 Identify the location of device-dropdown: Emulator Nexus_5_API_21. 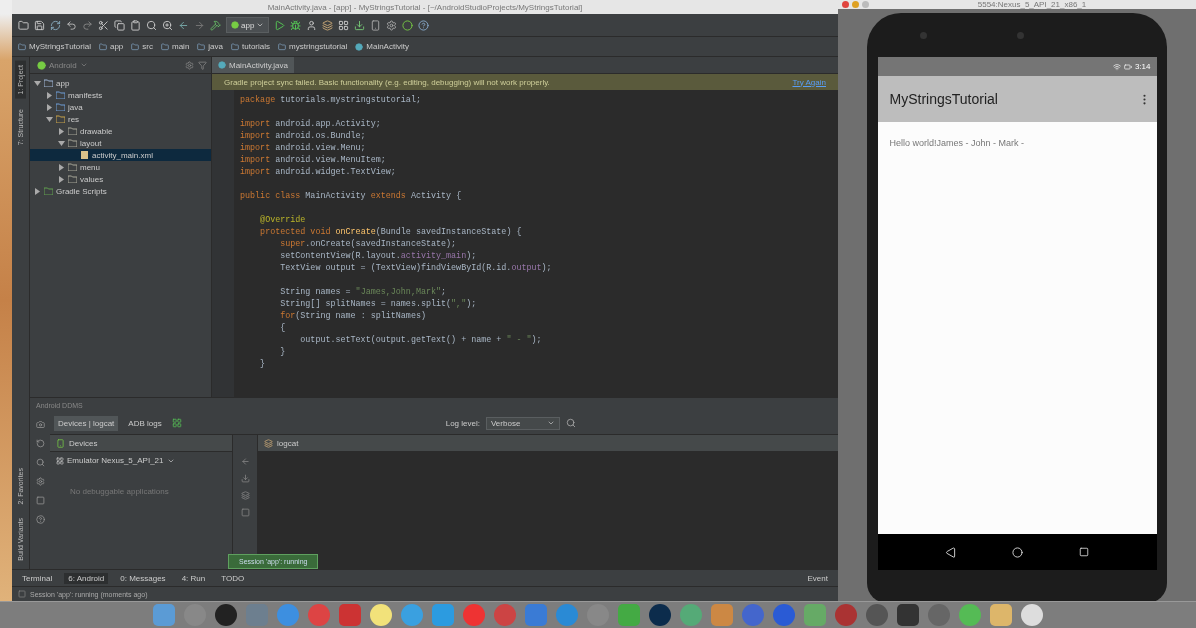
(141, 460).